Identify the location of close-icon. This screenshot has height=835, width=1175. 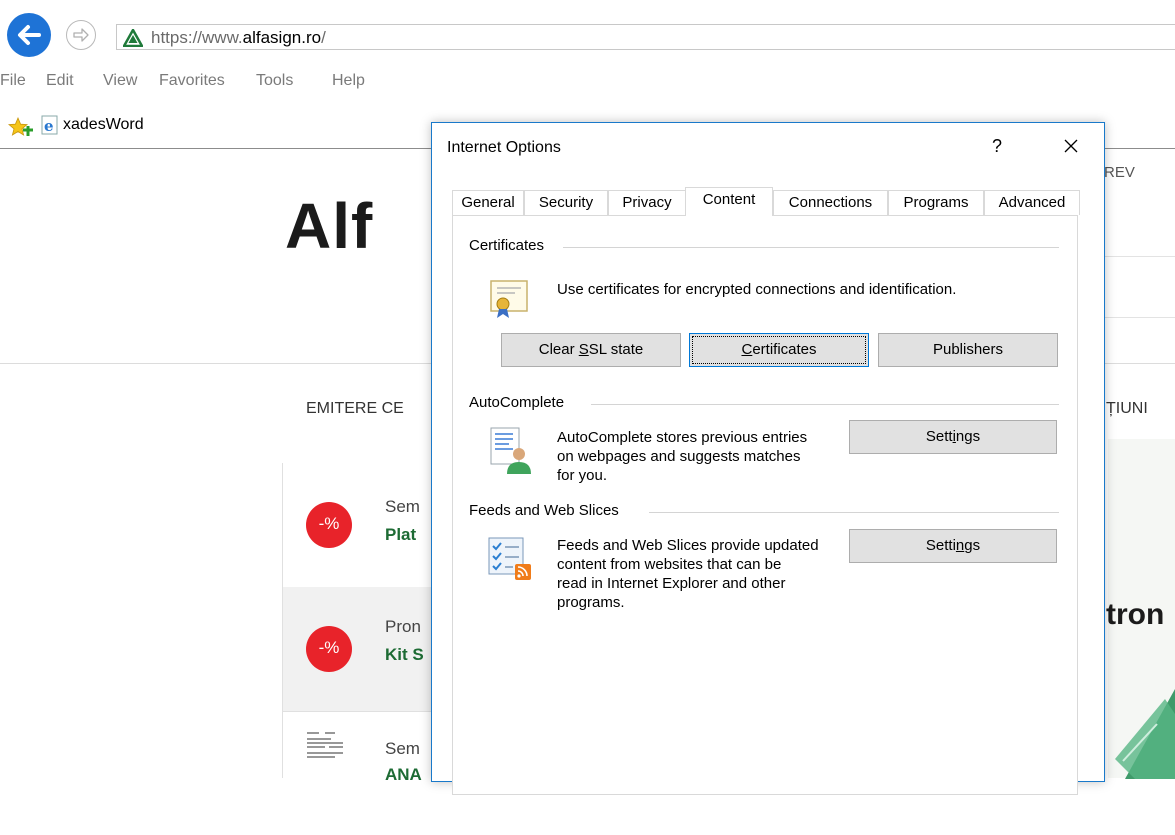
(1071, 146).